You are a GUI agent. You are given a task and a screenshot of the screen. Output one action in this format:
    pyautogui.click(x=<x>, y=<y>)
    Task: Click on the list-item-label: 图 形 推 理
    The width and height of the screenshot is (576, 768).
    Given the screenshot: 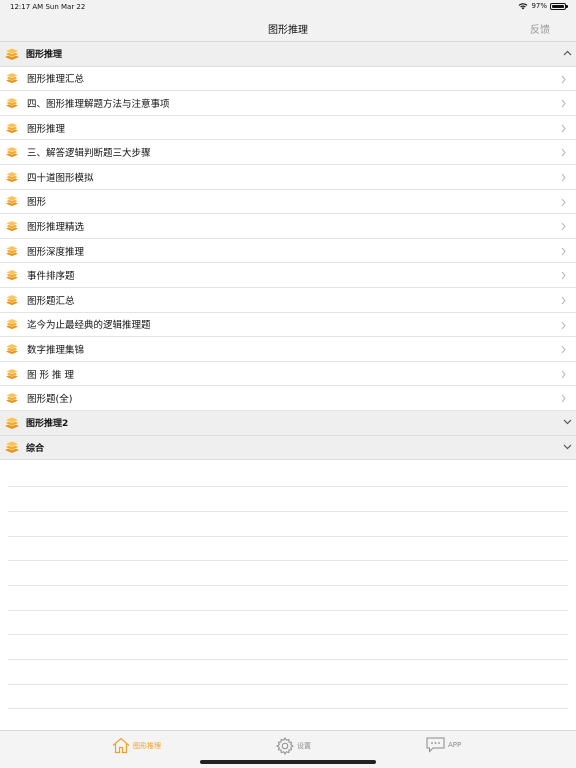 What is the action you would take?
    pyautogui.click(x=51, y=375)
    